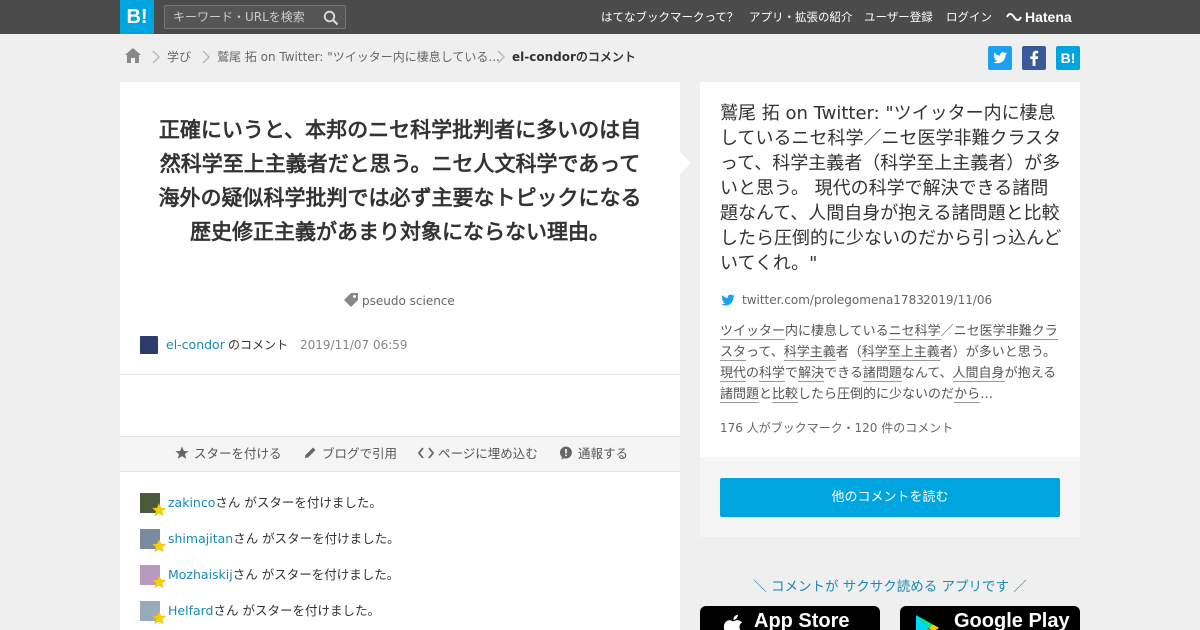  What do you see at coordinates (669, 17) in the screenshot?
I see `nav-about: はてなブックマークって？` at bounding box center [669, 17].